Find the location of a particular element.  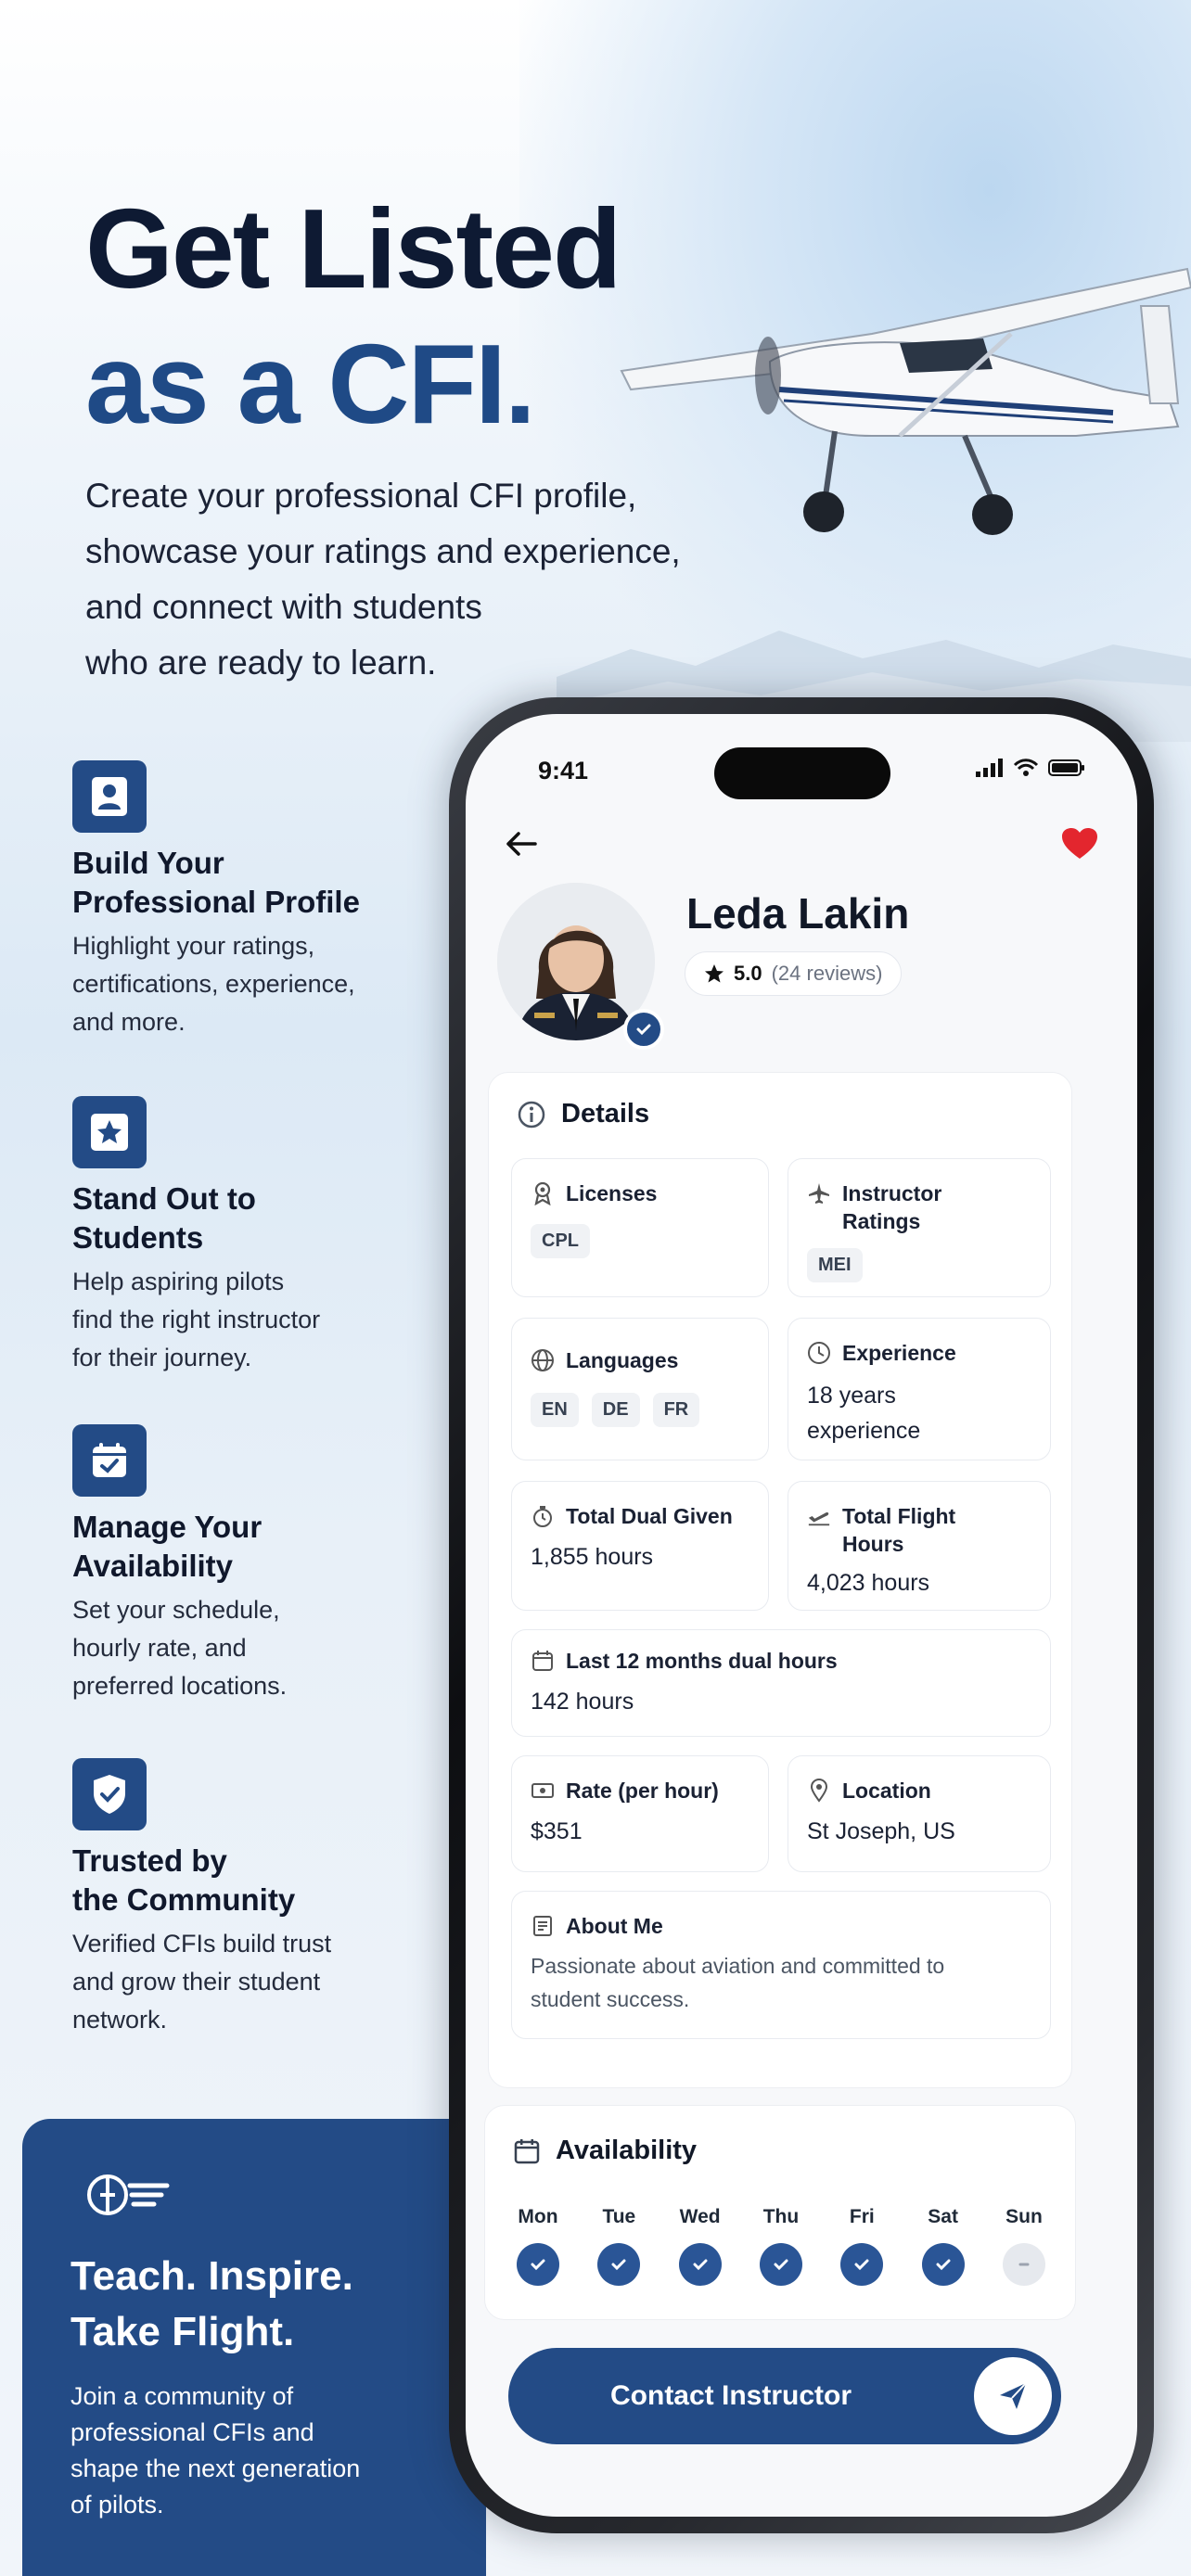

total-dual-cell: Total Dual Given 1,855 hours is located at coordinates (640, 1546).